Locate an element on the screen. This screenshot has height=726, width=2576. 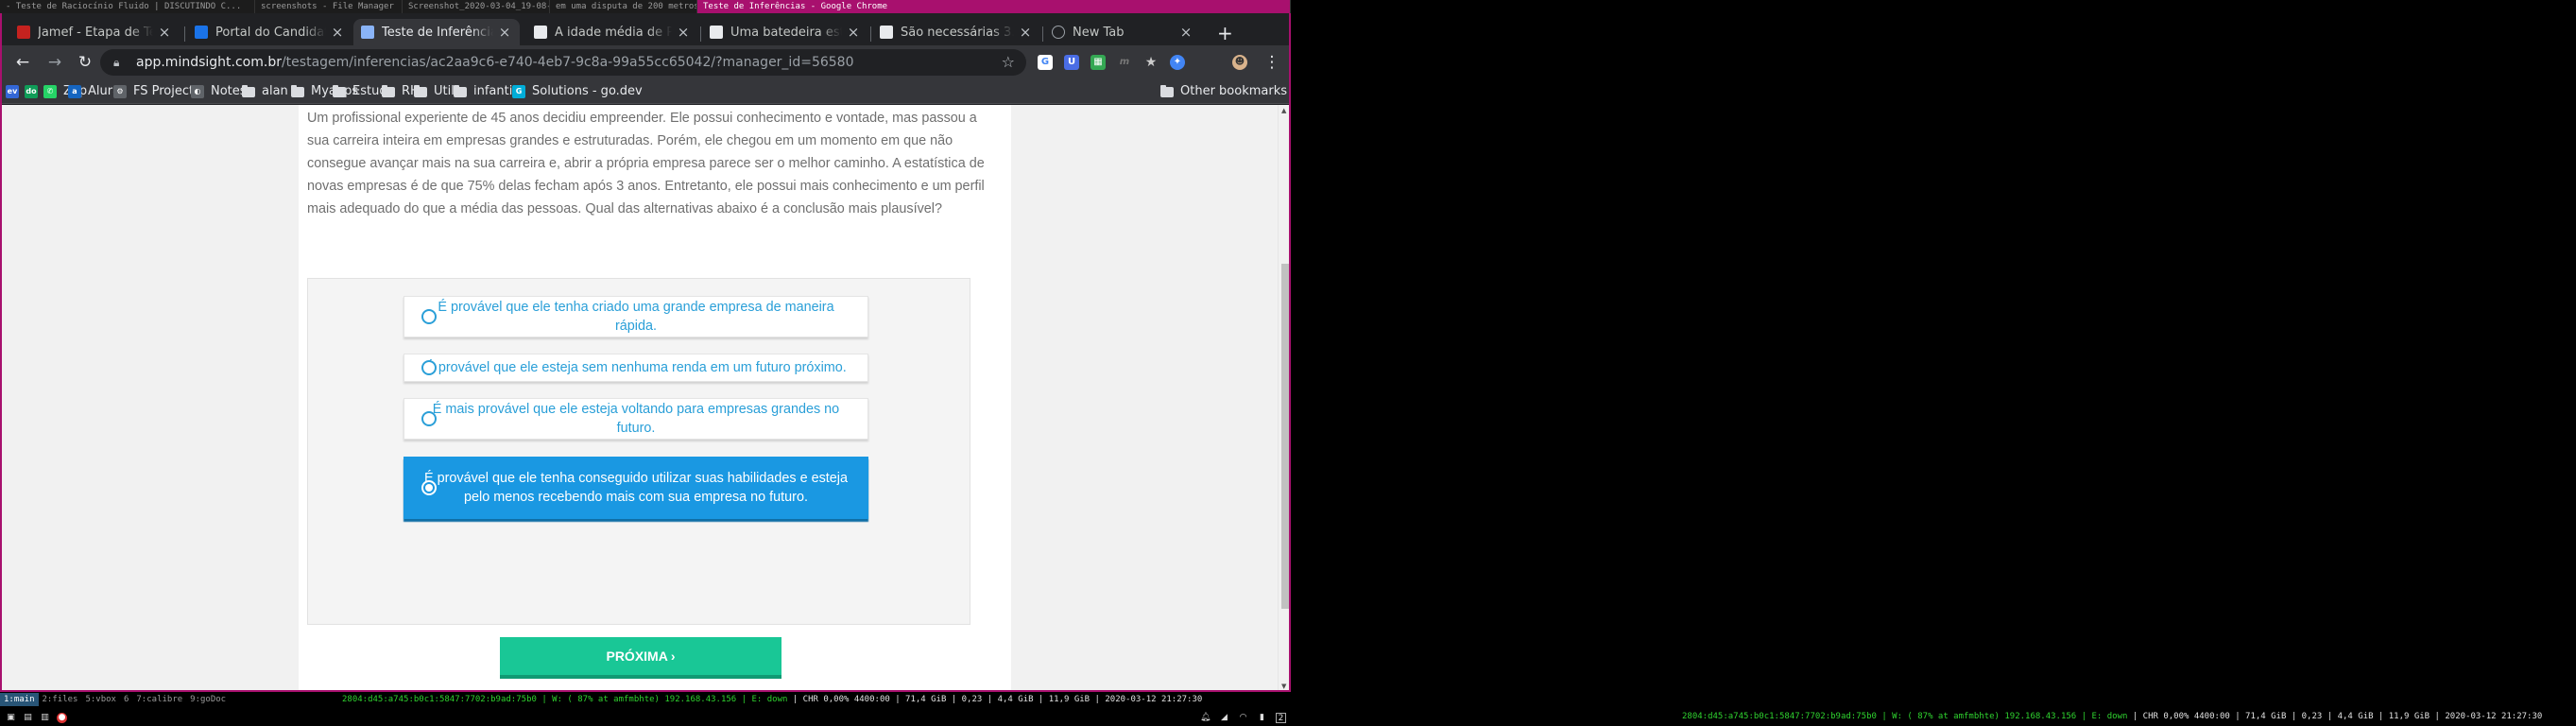
chrome-icon: ● is located at coordinates (62, 718).